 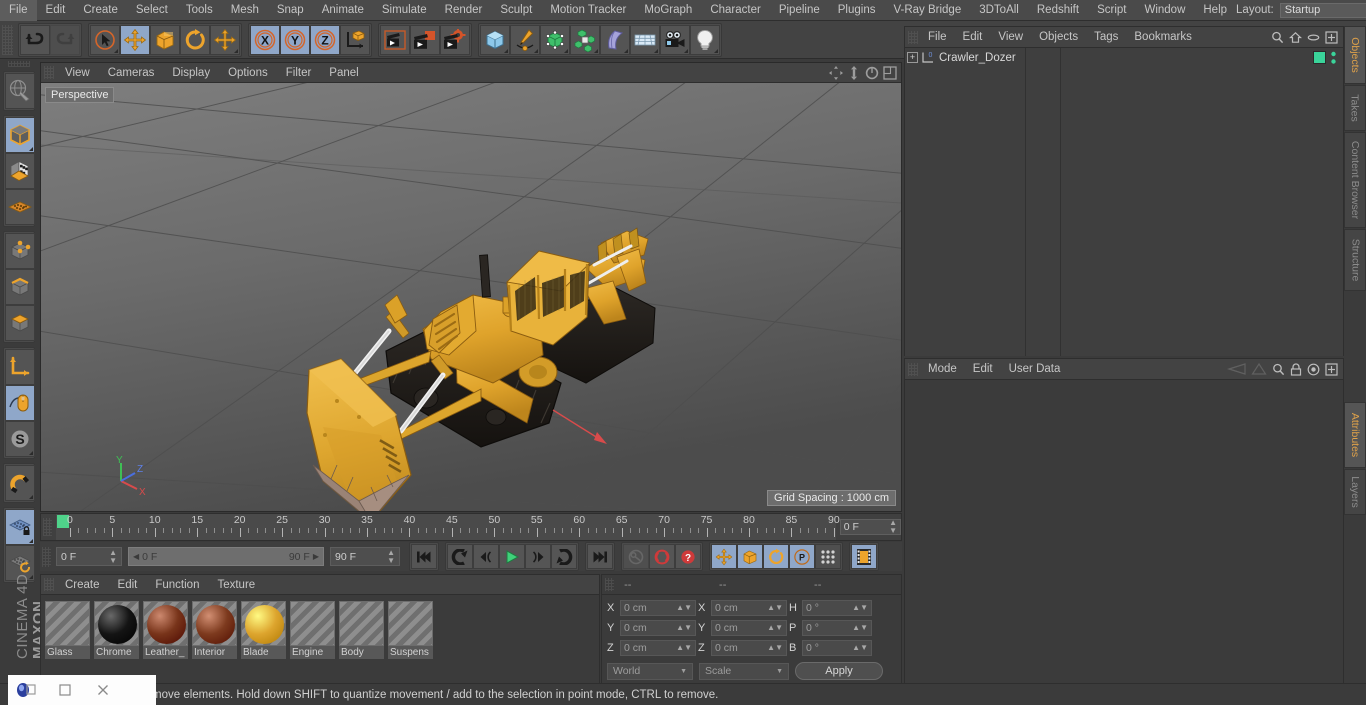 What do you see at coordinates (942, 369) in the screenshot?
I see `attribute-menu-item-mode: Mode` at bounding box center [942, 369].